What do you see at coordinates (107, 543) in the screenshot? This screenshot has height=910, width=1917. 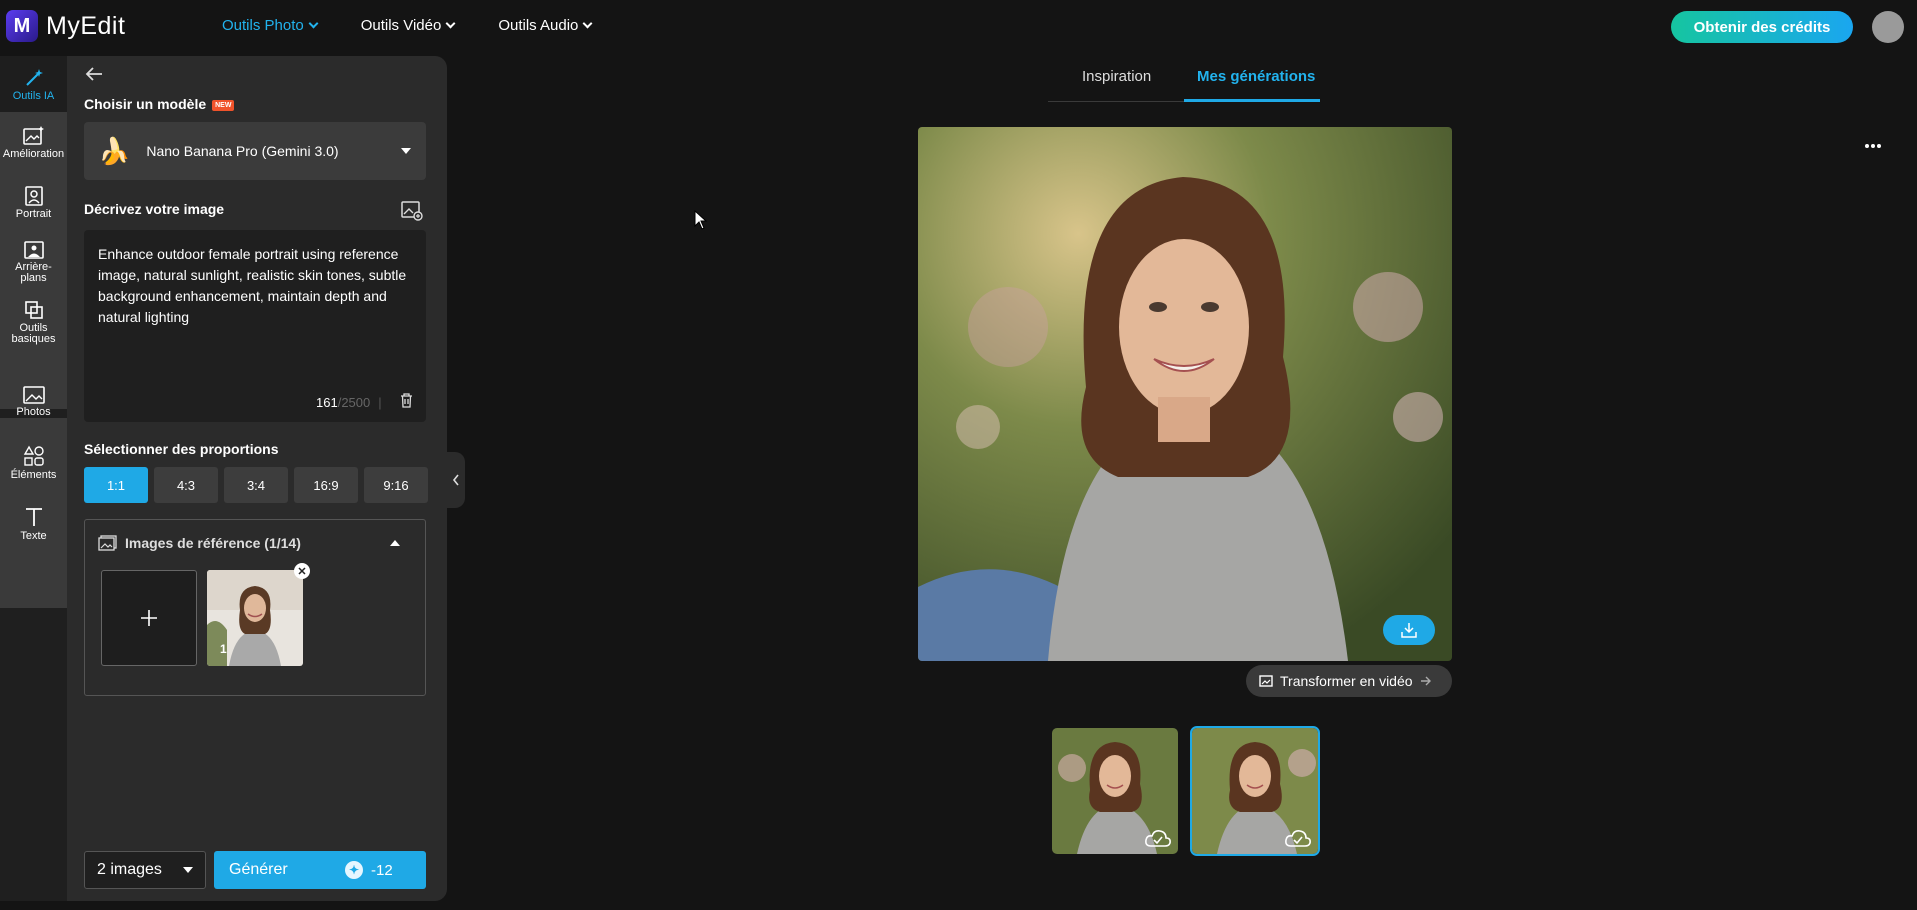 I see `gallery-icon` at bounding box center [107, 543].